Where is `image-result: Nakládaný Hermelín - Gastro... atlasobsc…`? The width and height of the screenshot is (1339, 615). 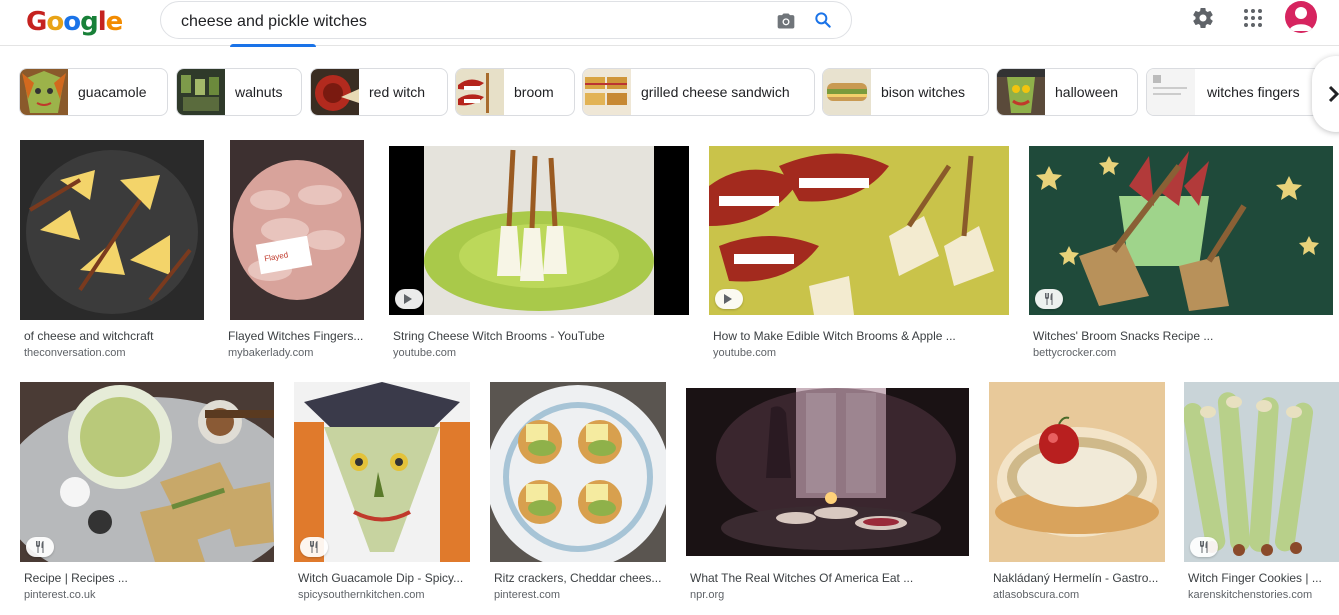 image-result: Nakládaný Hermelín - Gastro... atlasobsc… is located at coordinates (1078, 494).